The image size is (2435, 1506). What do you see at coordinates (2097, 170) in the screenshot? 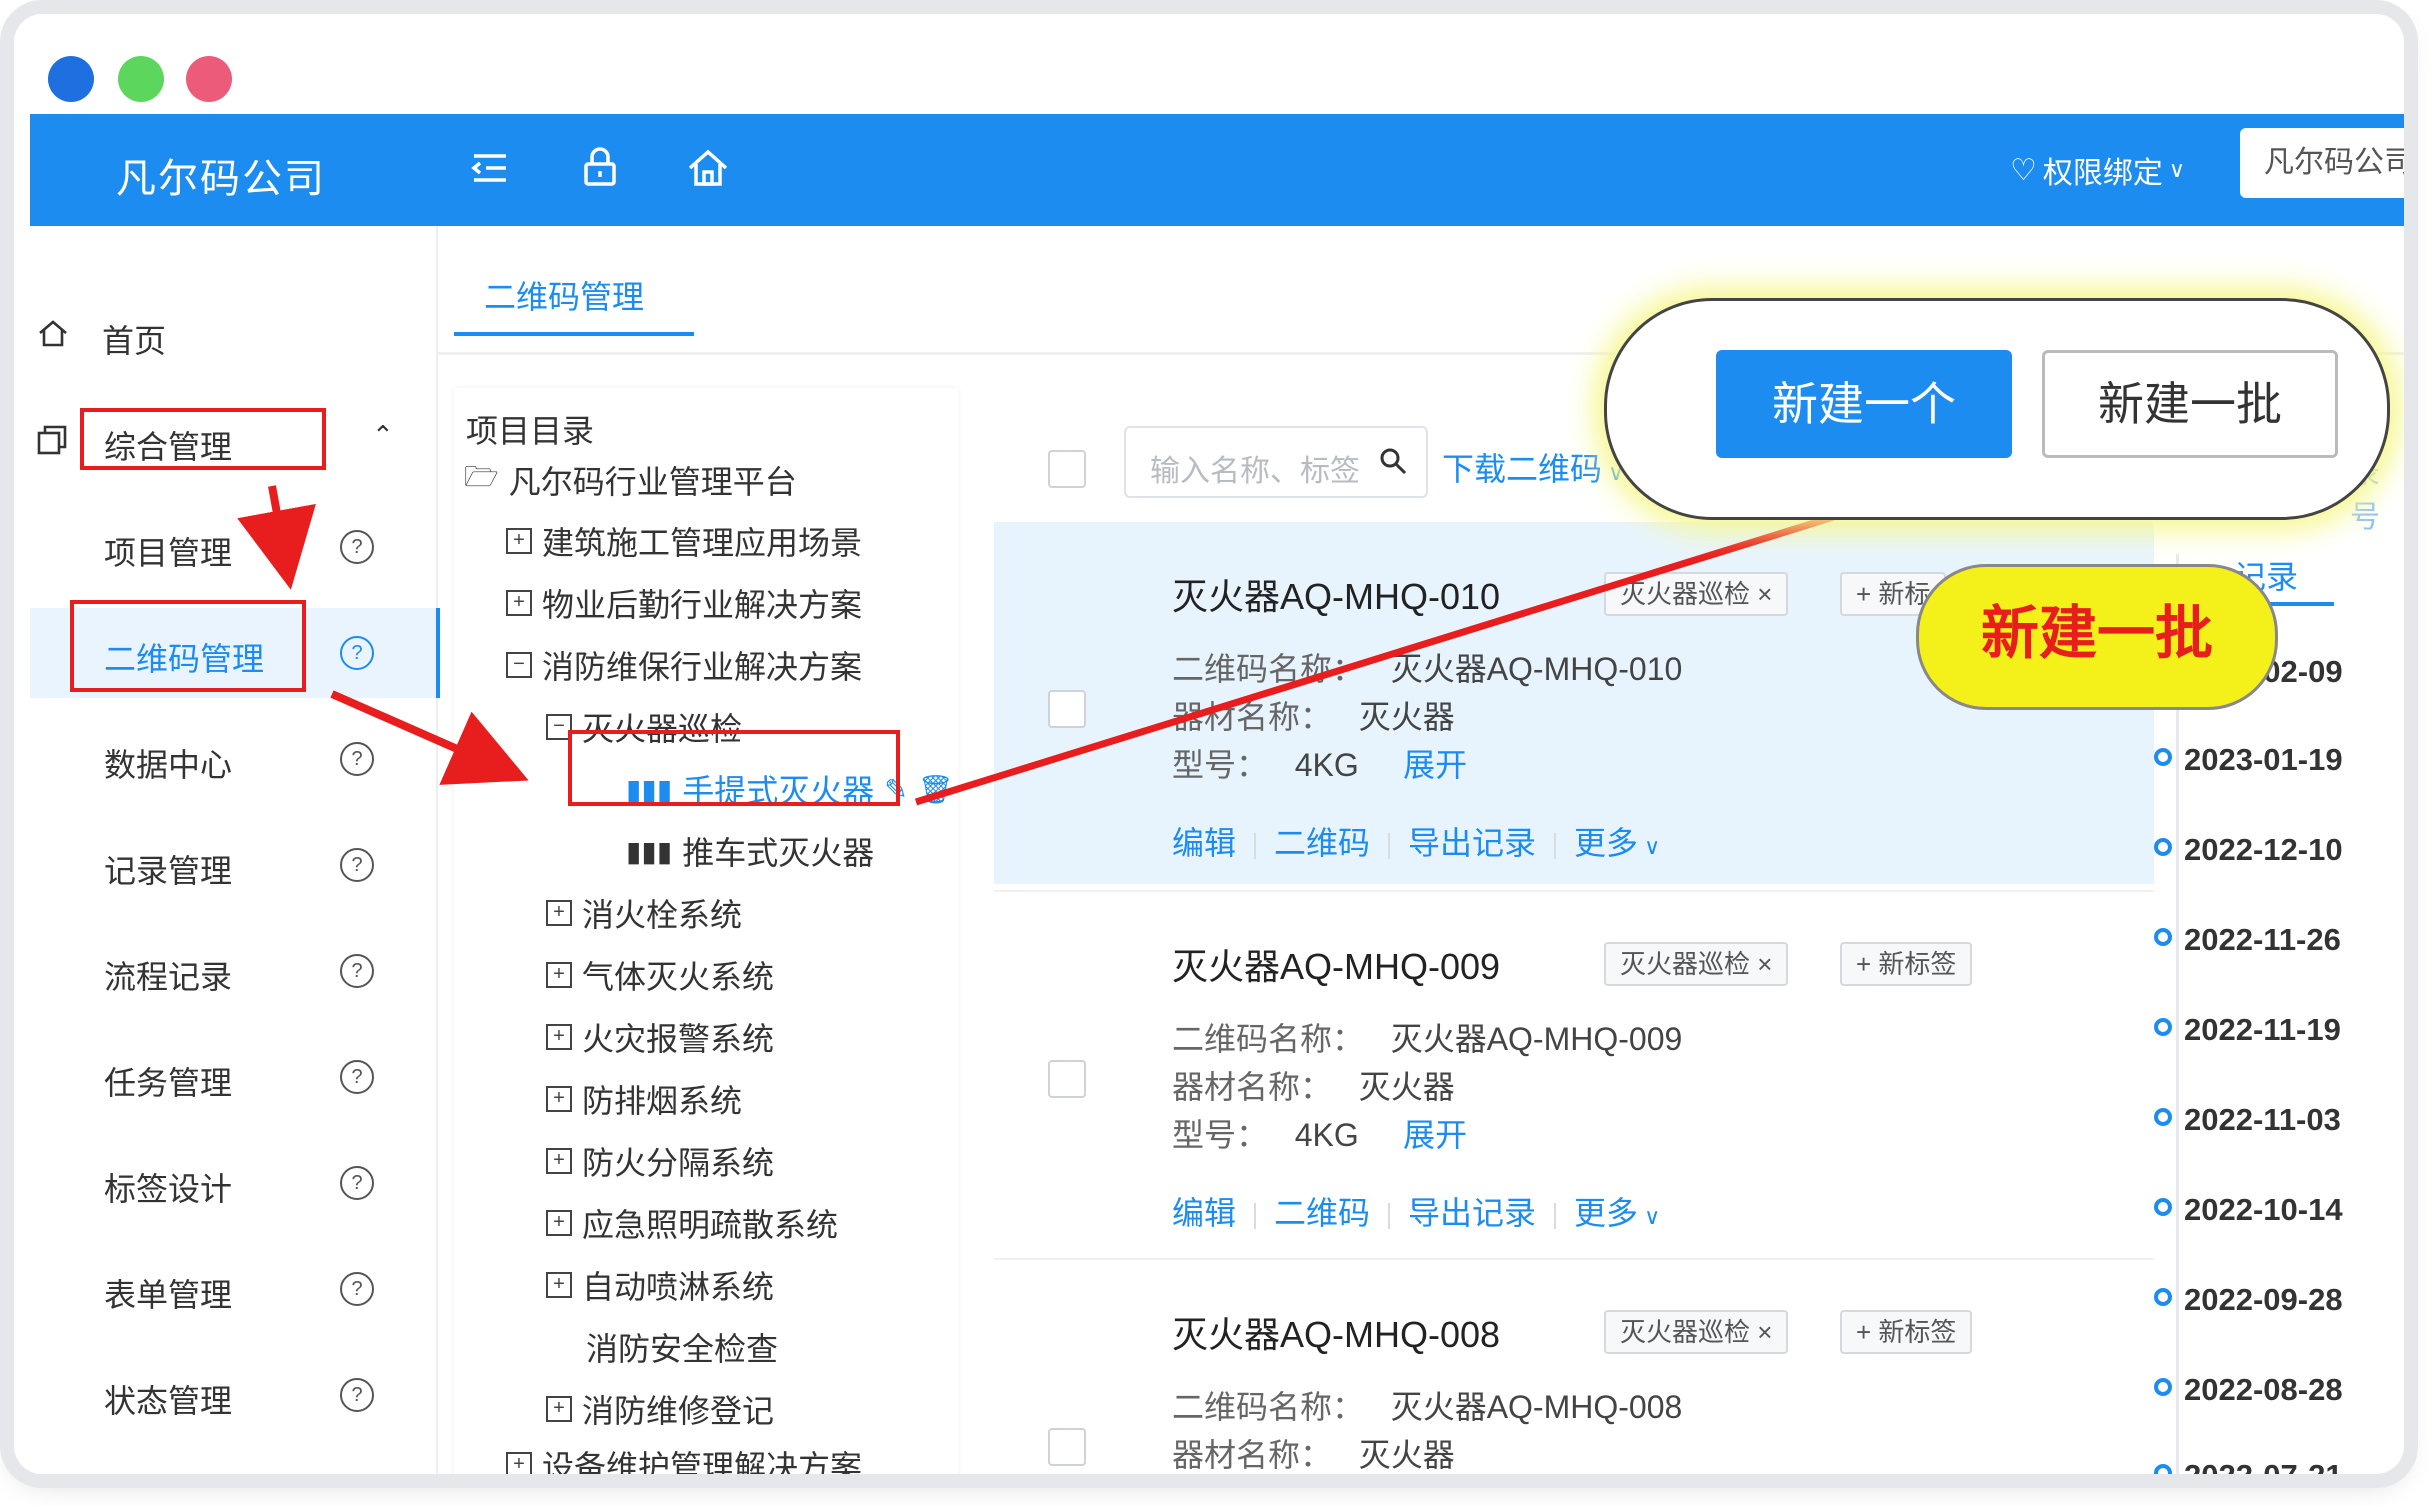
I see `permission-binding-dropdown: ♡ 权限绑定 ∨` at bounding box center [2097, 170].